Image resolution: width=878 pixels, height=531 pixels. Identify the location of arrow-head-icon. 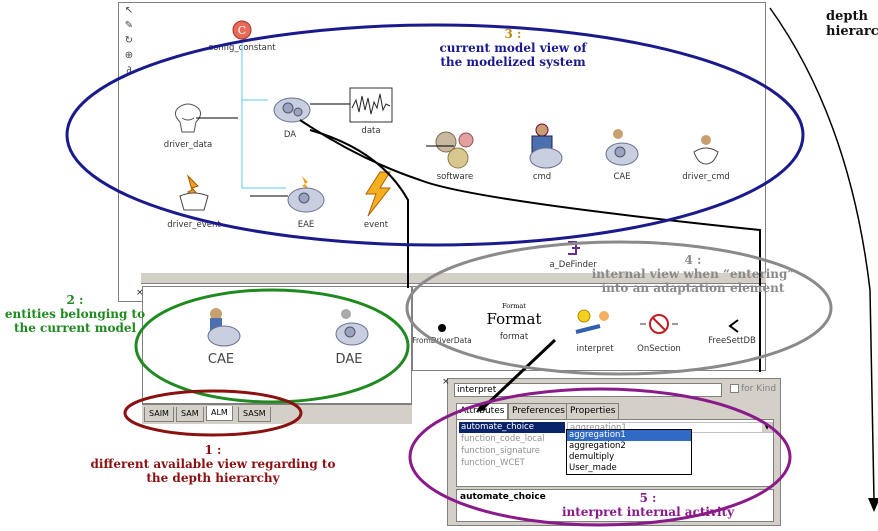
(873, 505).